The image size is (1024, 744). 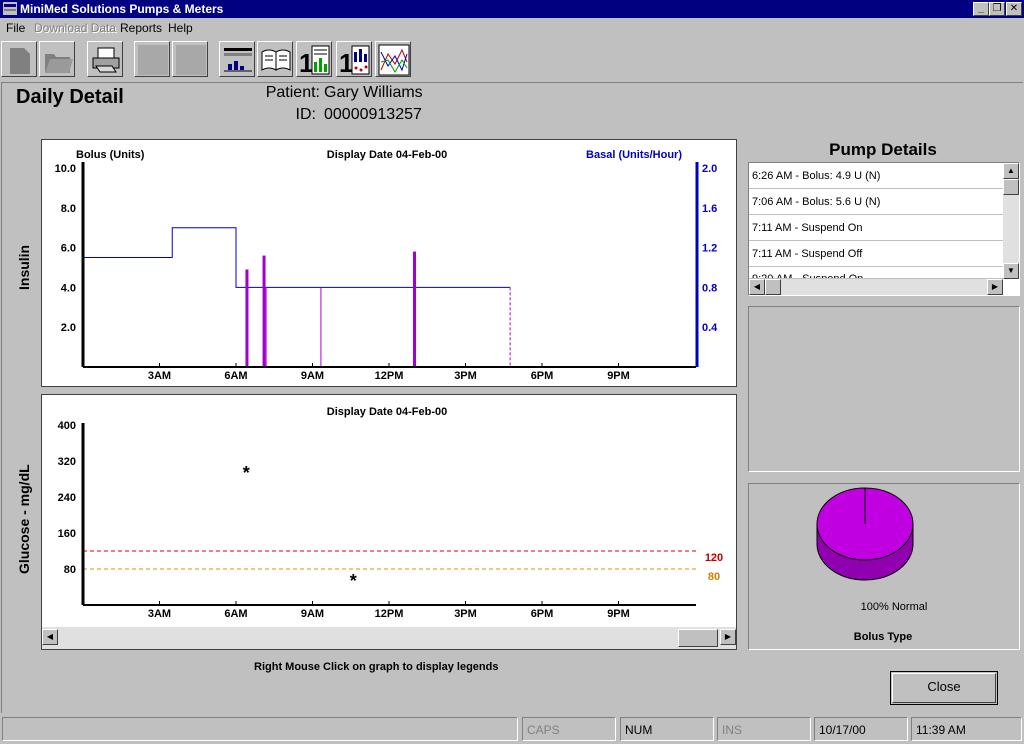 What do you see at coordinates (709, 169) in the screenshot?
I see `basal-tick-label: 2.0` at bounding box center [709, 169].